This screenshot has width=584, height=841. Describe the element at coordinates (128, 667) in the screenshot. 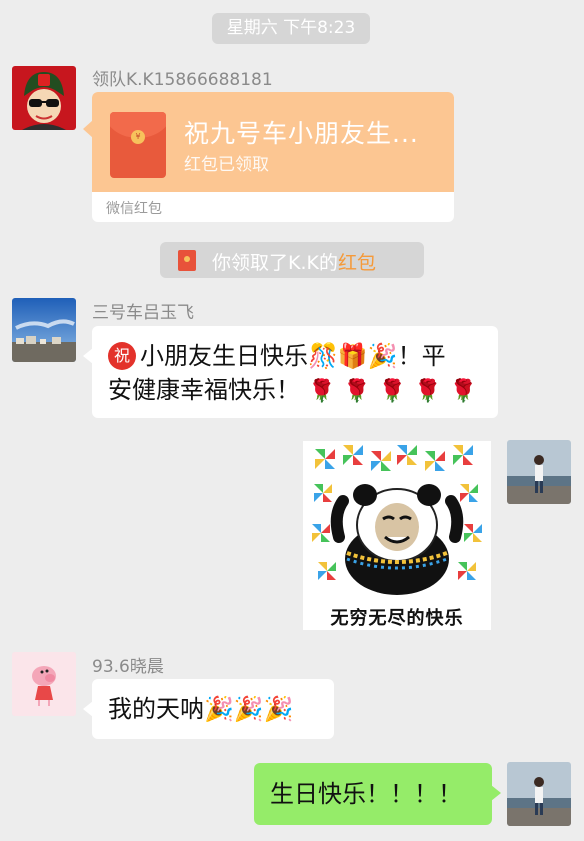

I see `sender-name: 93.6晓晨` at that location.